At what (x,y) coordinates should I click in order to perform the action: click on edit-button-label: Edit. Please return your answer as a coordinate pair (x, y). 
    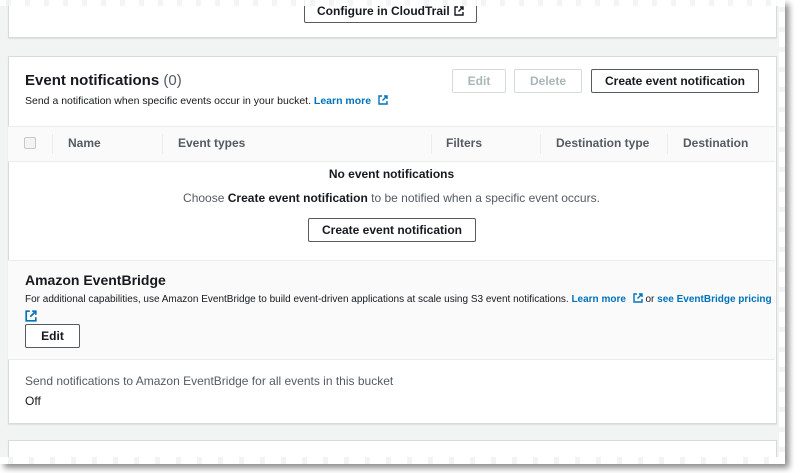
    Looking at the image, I should click on (479, 81).